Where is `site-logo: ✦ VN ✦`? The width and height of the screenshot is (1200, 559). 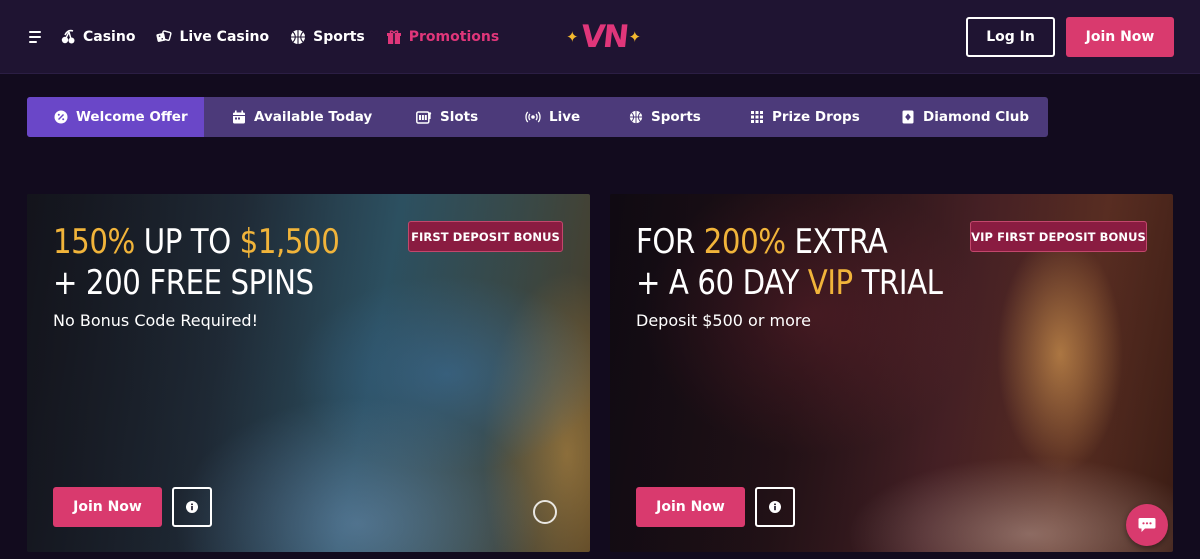 site-logo: ✦ VN ✦ is located at coordinates (603, 37).